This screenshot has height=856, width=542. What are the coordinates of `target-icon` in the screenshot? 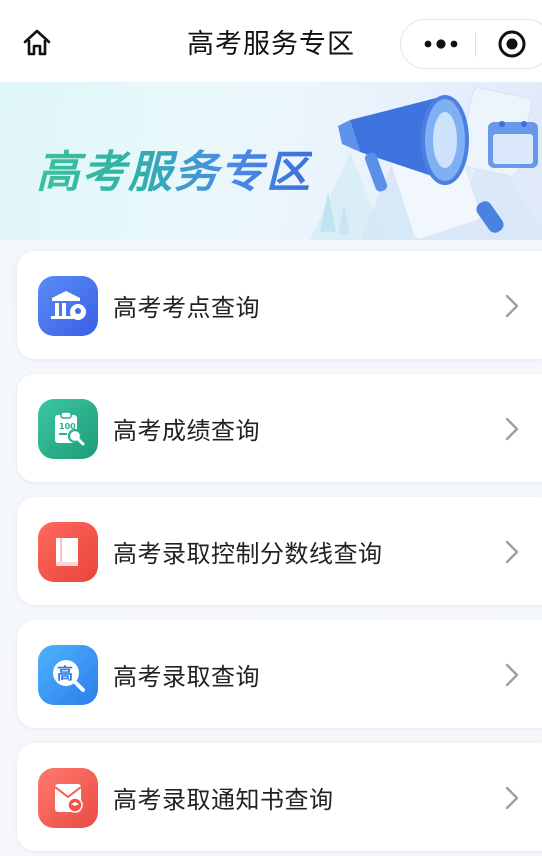 It's located at (512, 44).